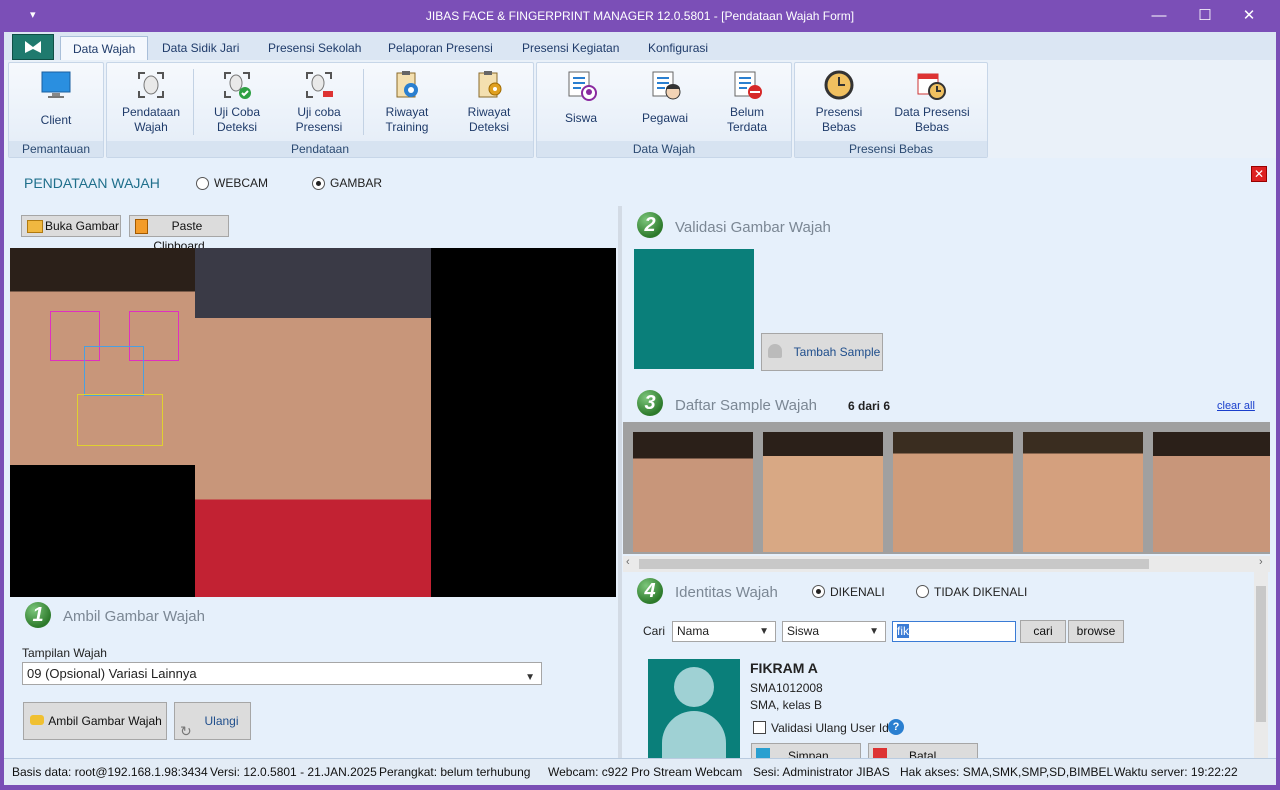  I want to click on group-title-data-wajah: Data Wajah, so click(664, 149).